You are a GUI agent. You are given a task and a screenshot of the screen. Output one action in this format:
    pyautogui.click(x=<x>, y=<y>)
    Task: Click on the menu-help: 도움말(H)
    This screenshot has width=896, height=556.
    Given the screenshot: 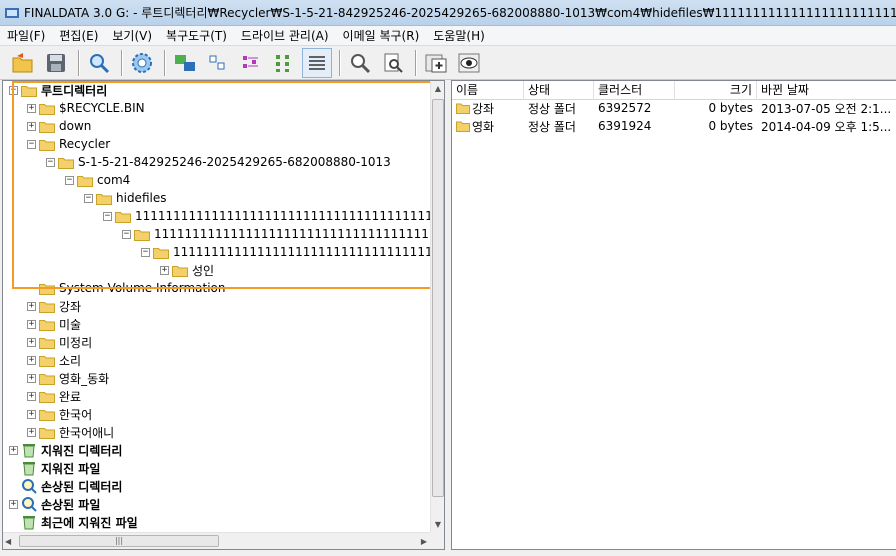 What is the action you would take?
    pyautogui.click(x=459, y=36)
    